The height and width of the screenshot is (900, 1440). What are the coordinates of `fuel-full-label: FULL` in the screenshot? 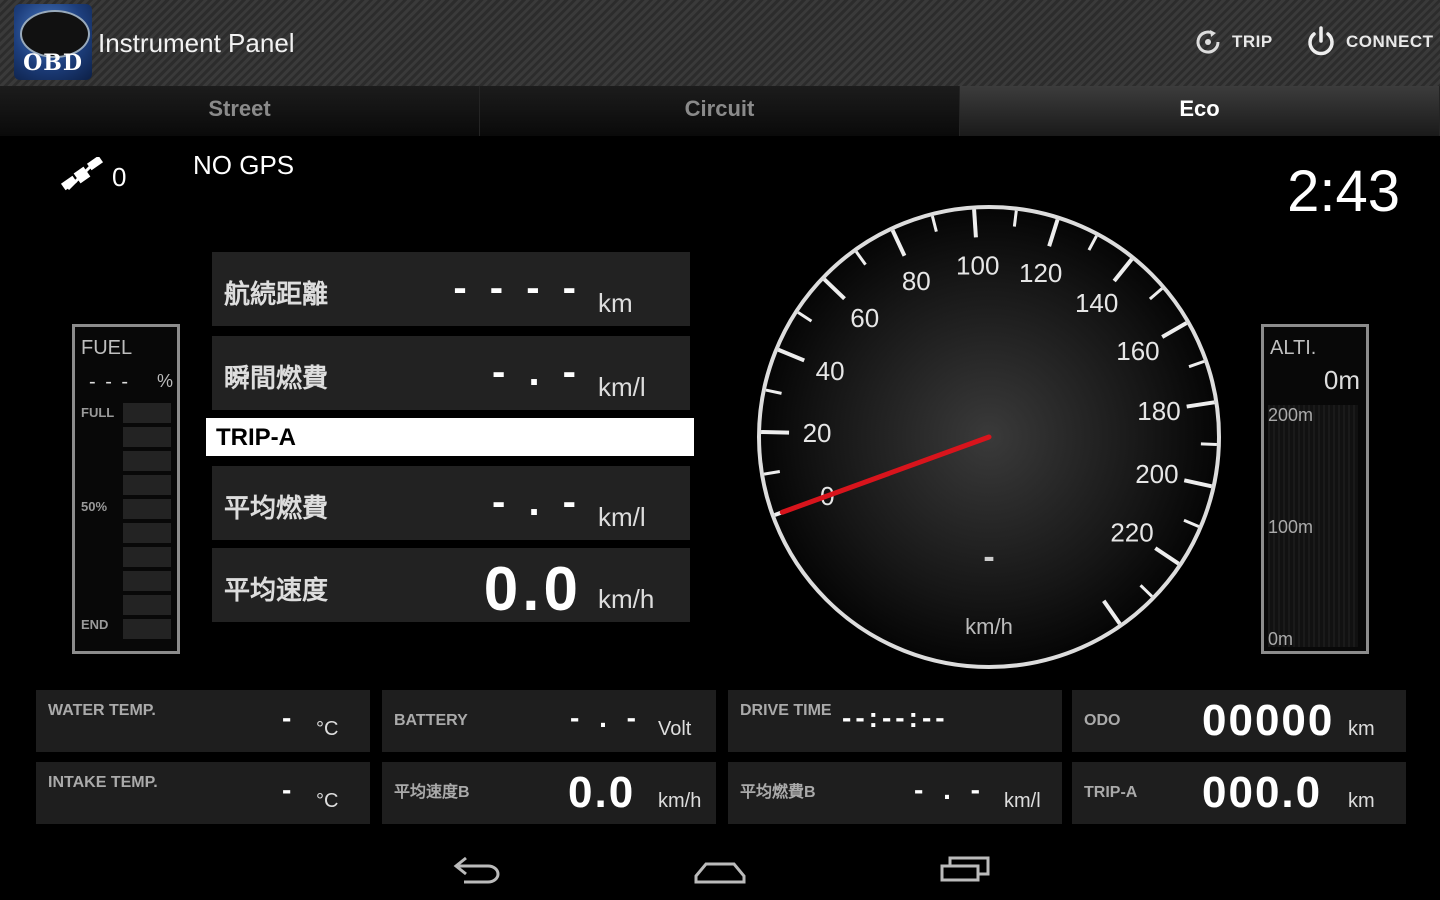 It's located at (98, 412).